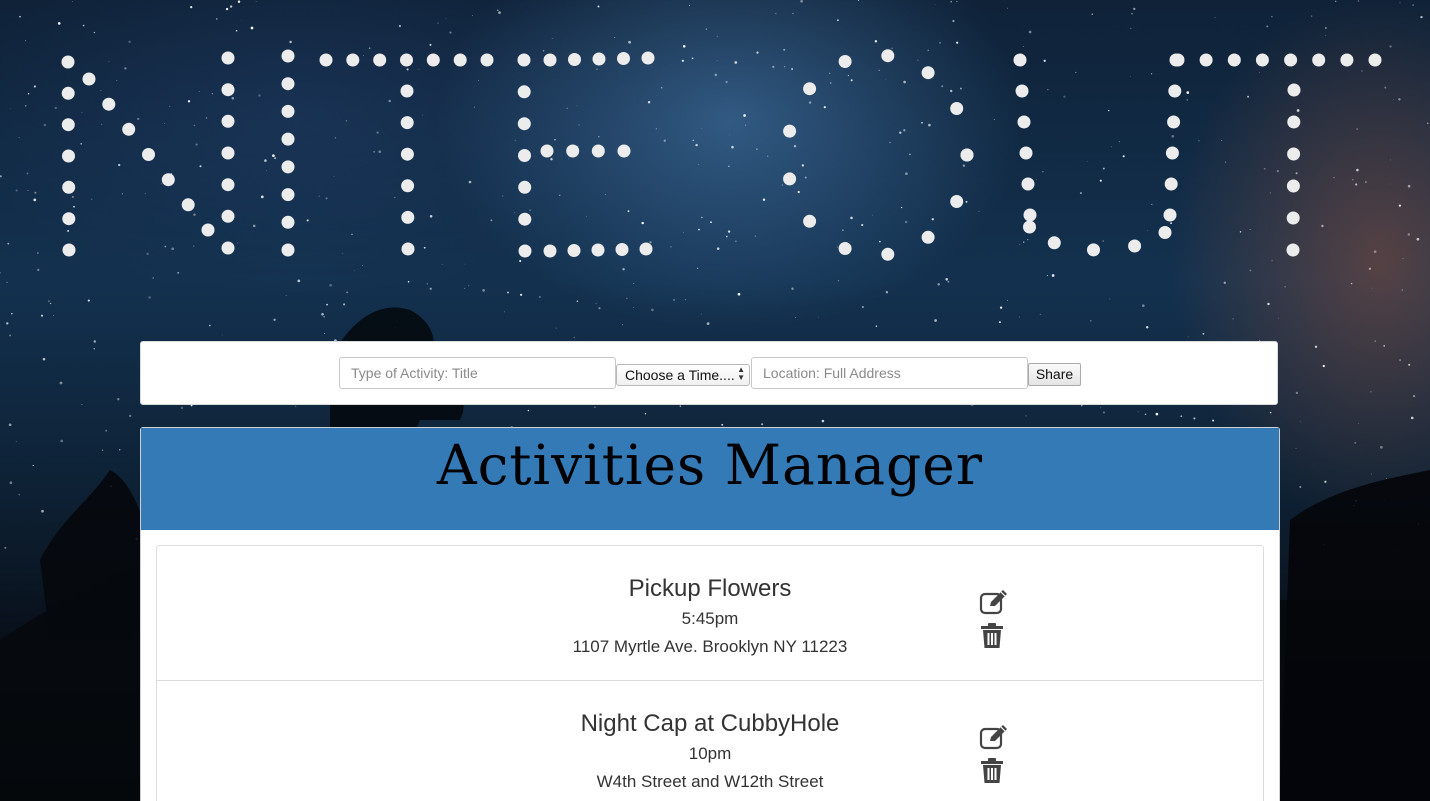  What do you see at coordinates (741, 373) in the screenshot?
I see `select-arrows-icon: ▲ ▼` at bounding box center [741, 373].